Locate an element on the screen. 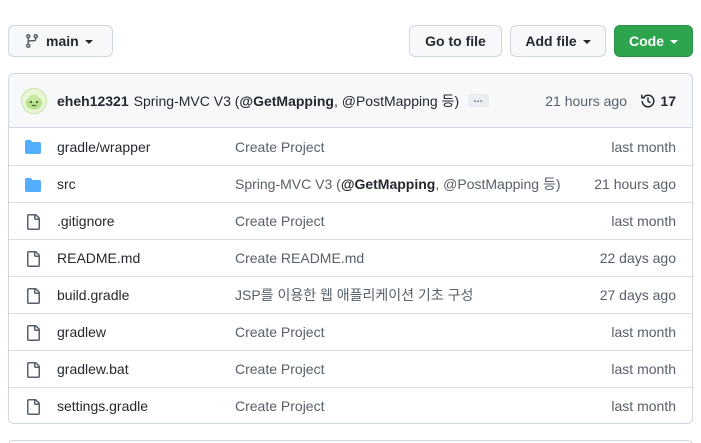 The image size is (701, 443). file-name-link: build.gradle is located at coordinates (93, 295).